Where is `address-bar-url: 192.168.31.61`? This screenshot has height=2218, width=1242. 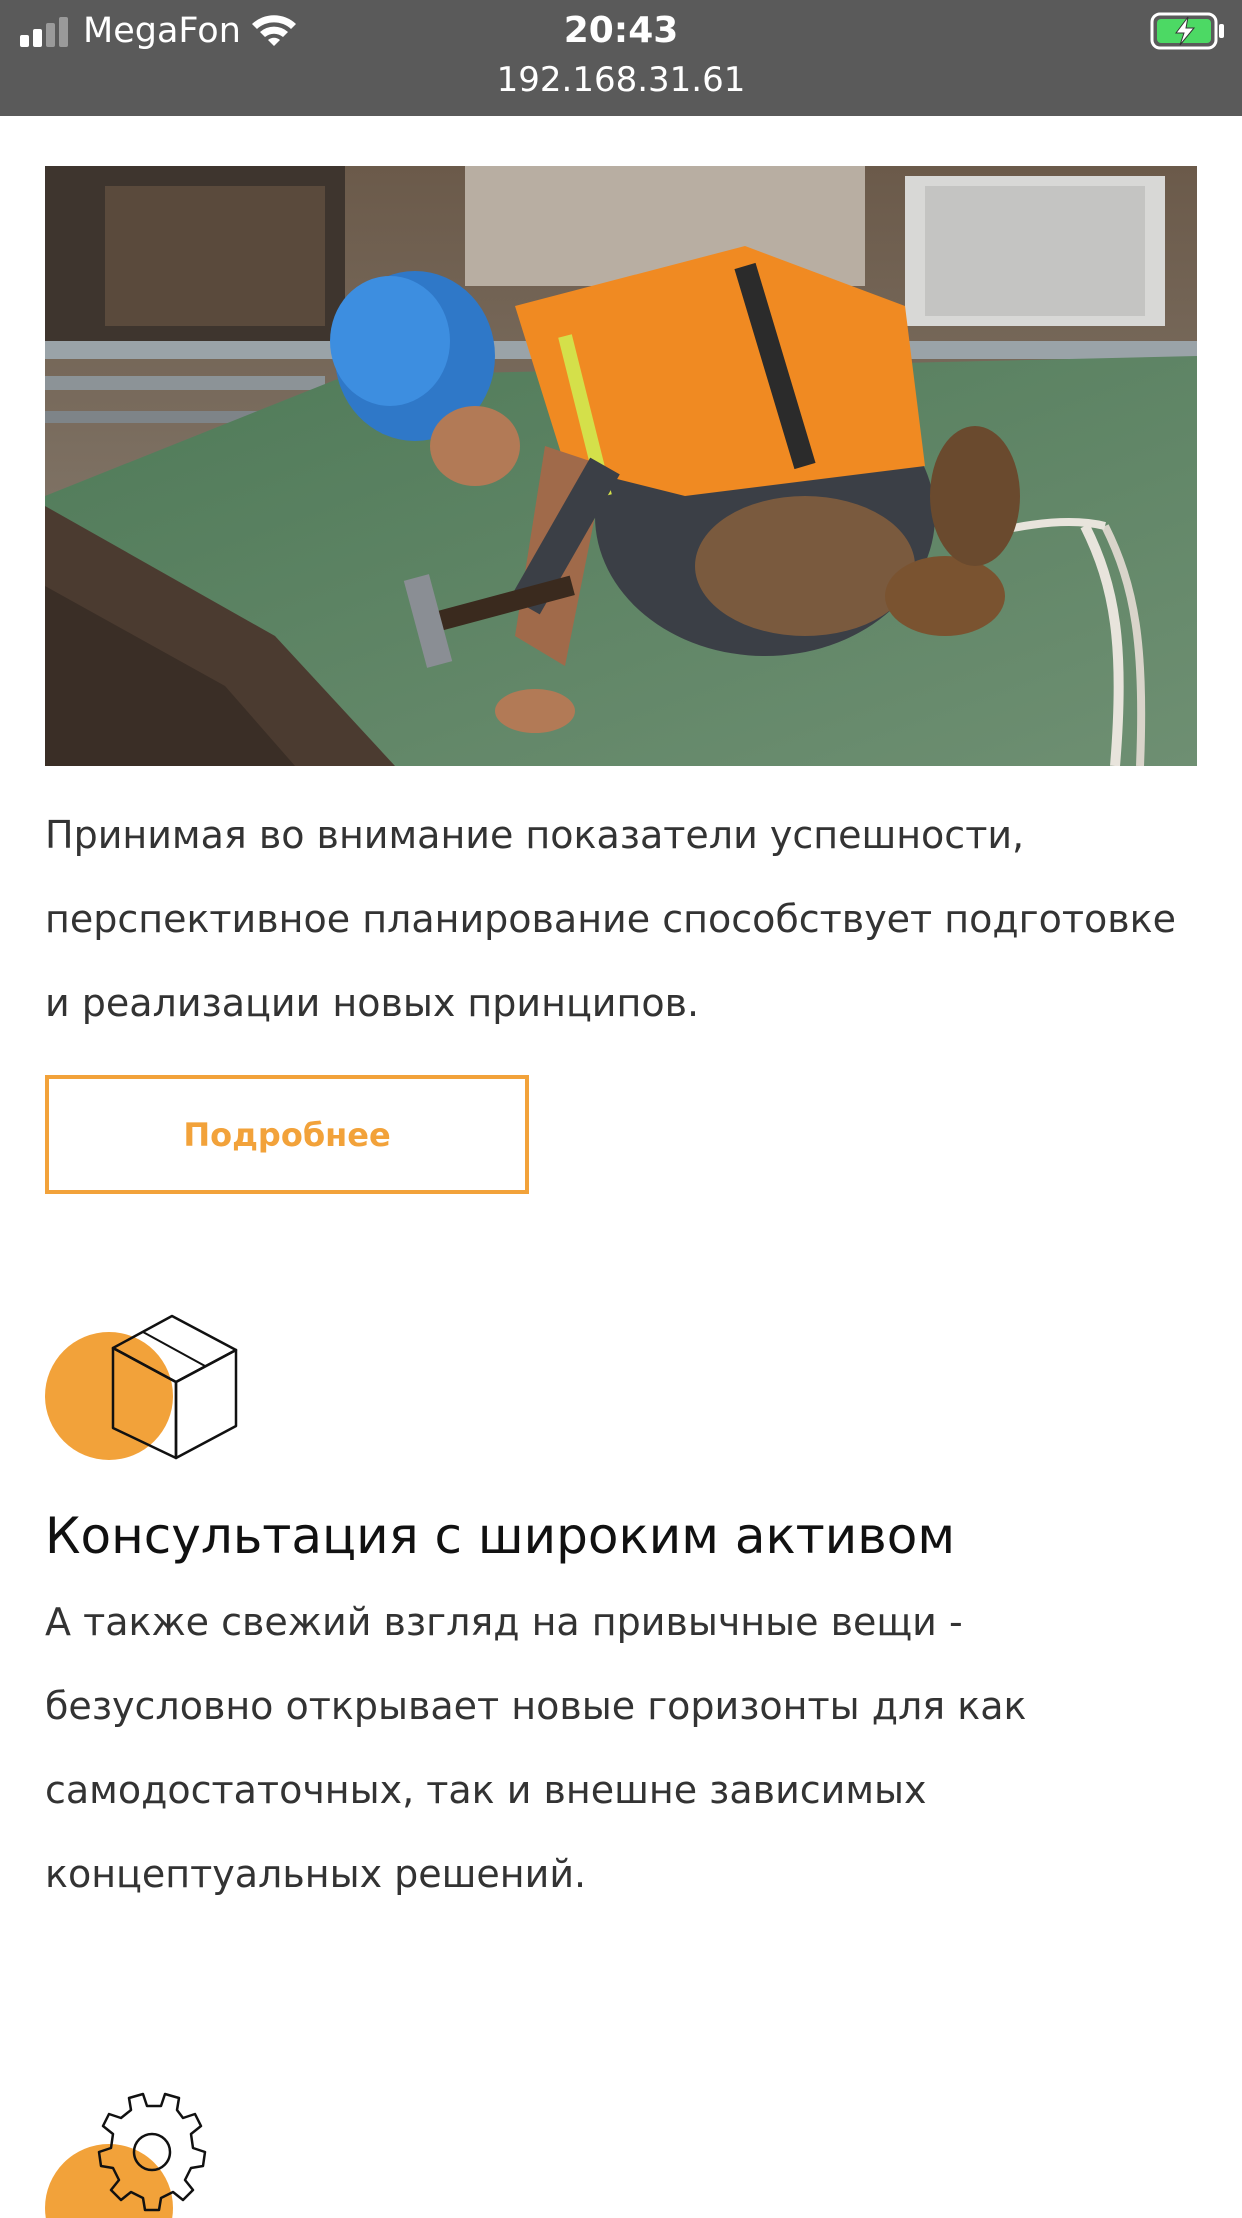
address-bar-url: 192.168.31.61 is located at coordinates (621, 80).